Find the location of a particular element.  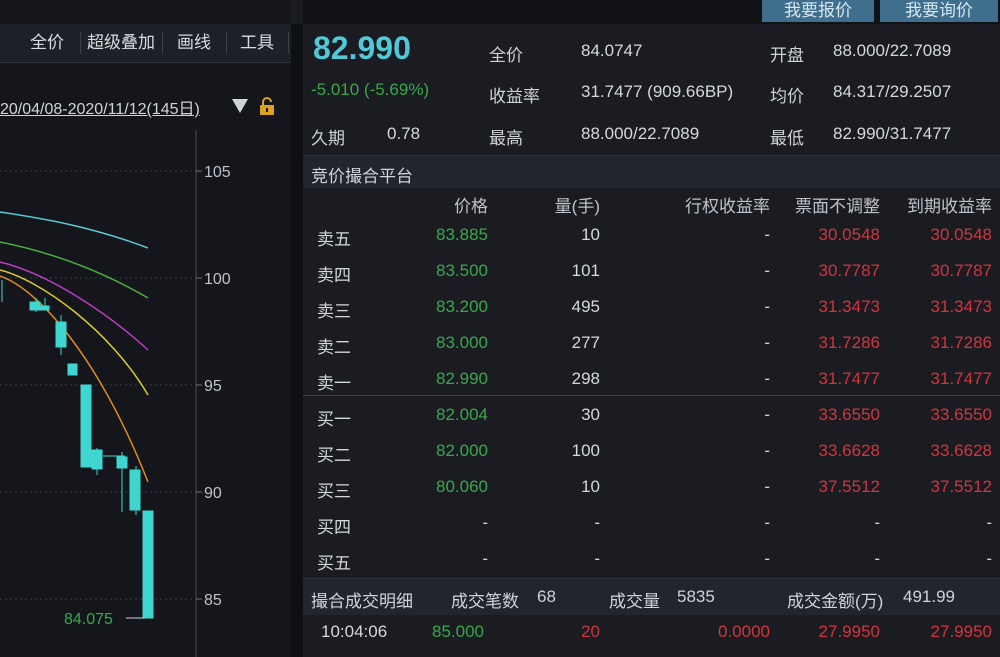

toolbar-draw-line-button: 画线 is located at coordinates (194, 43).